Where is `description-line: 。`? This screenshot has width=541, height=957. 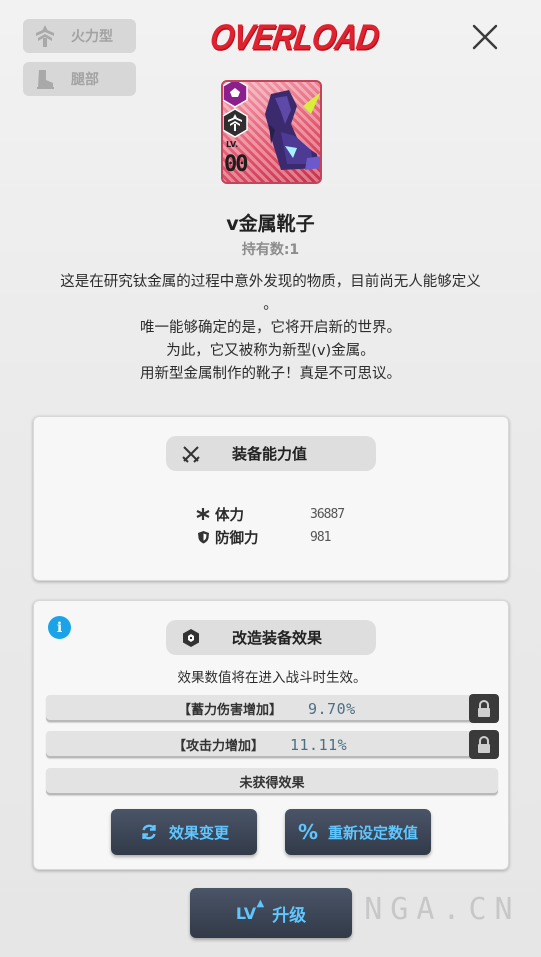 description-line: 。 is located at coordinates (270, 305).